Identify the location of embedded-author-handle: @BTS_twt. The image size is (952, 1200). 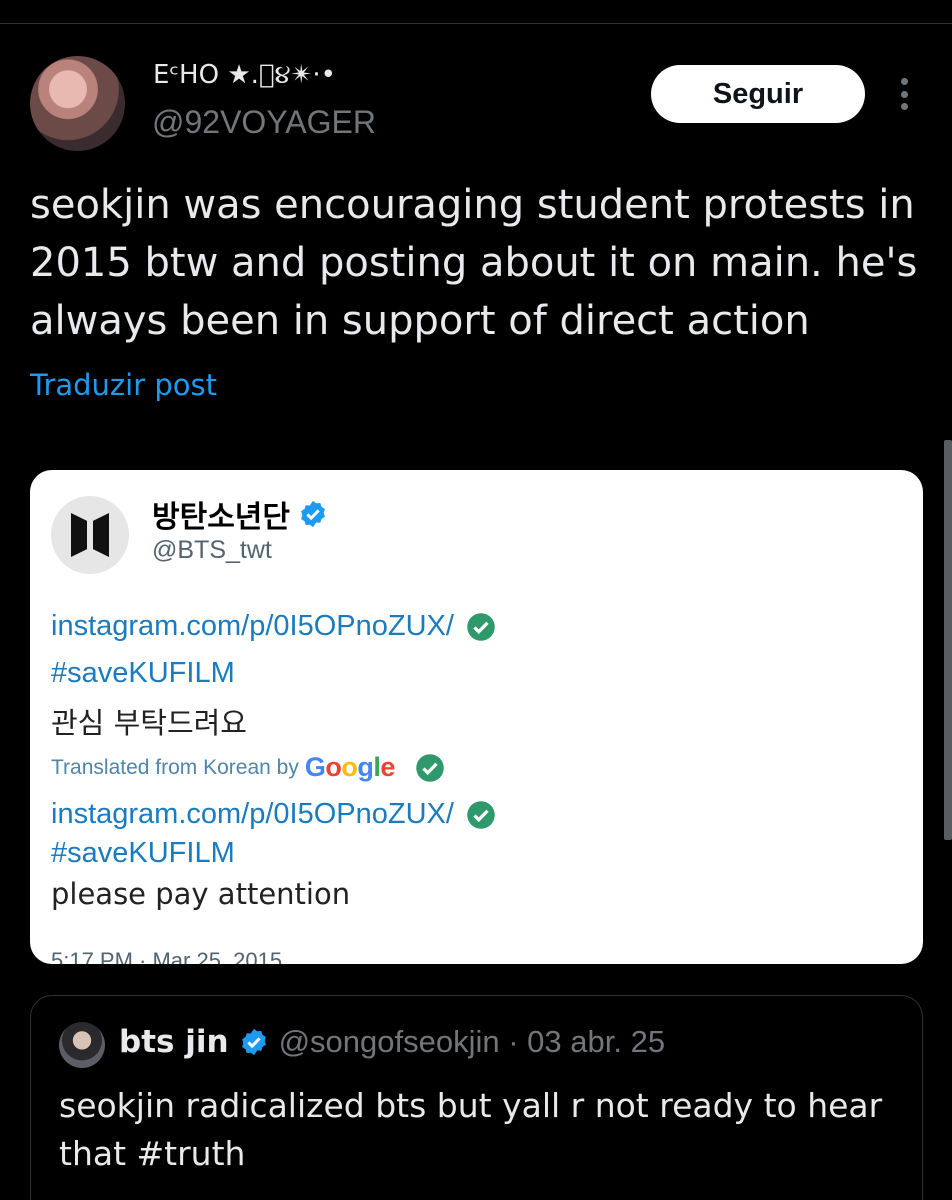
(212, 550).